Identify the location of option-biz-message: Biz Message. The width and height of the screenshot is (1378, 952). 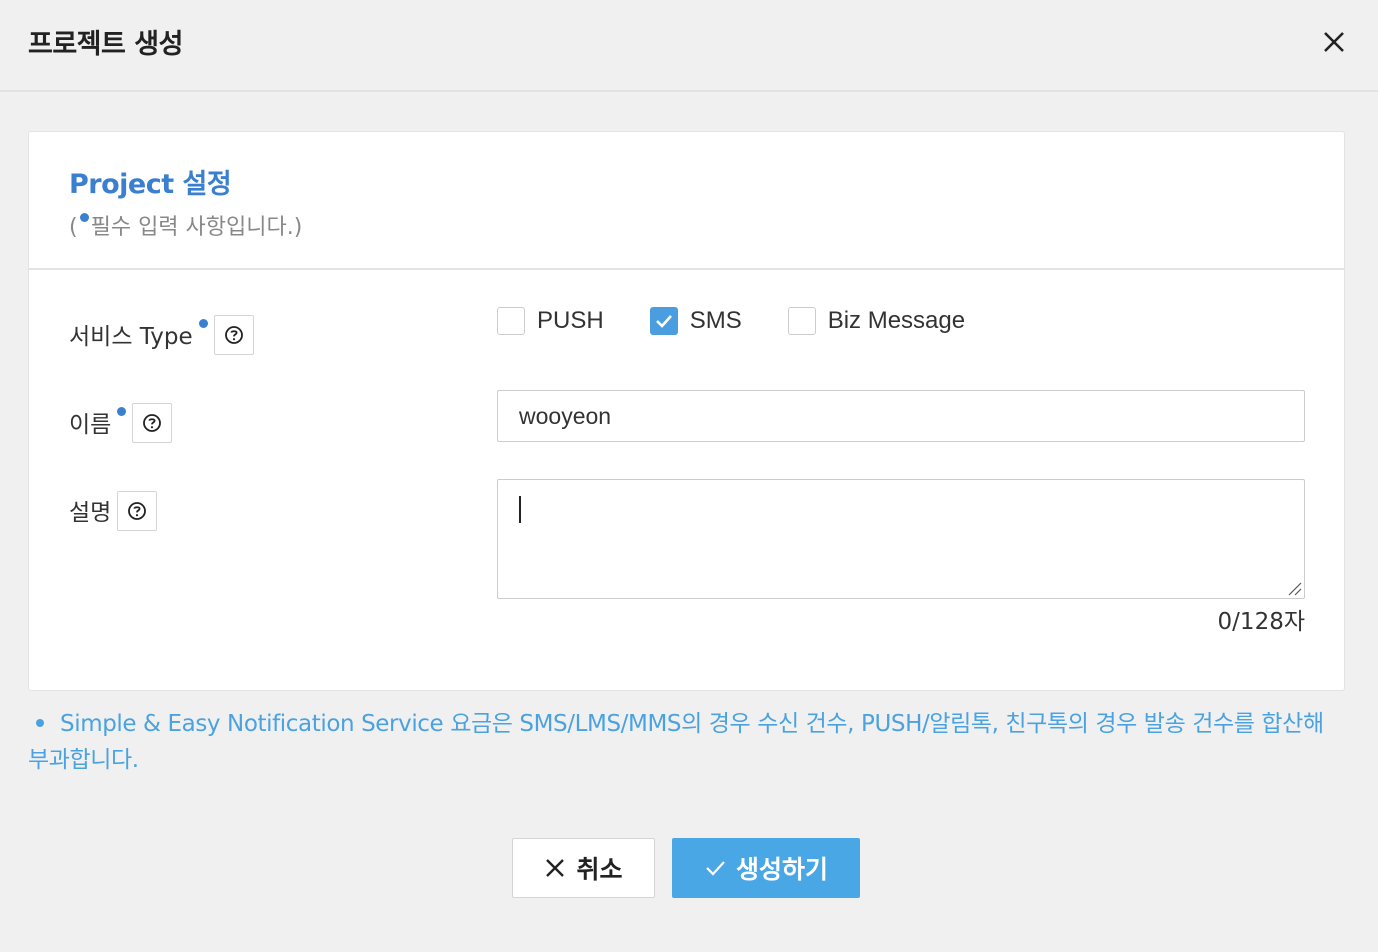
(876, 321).